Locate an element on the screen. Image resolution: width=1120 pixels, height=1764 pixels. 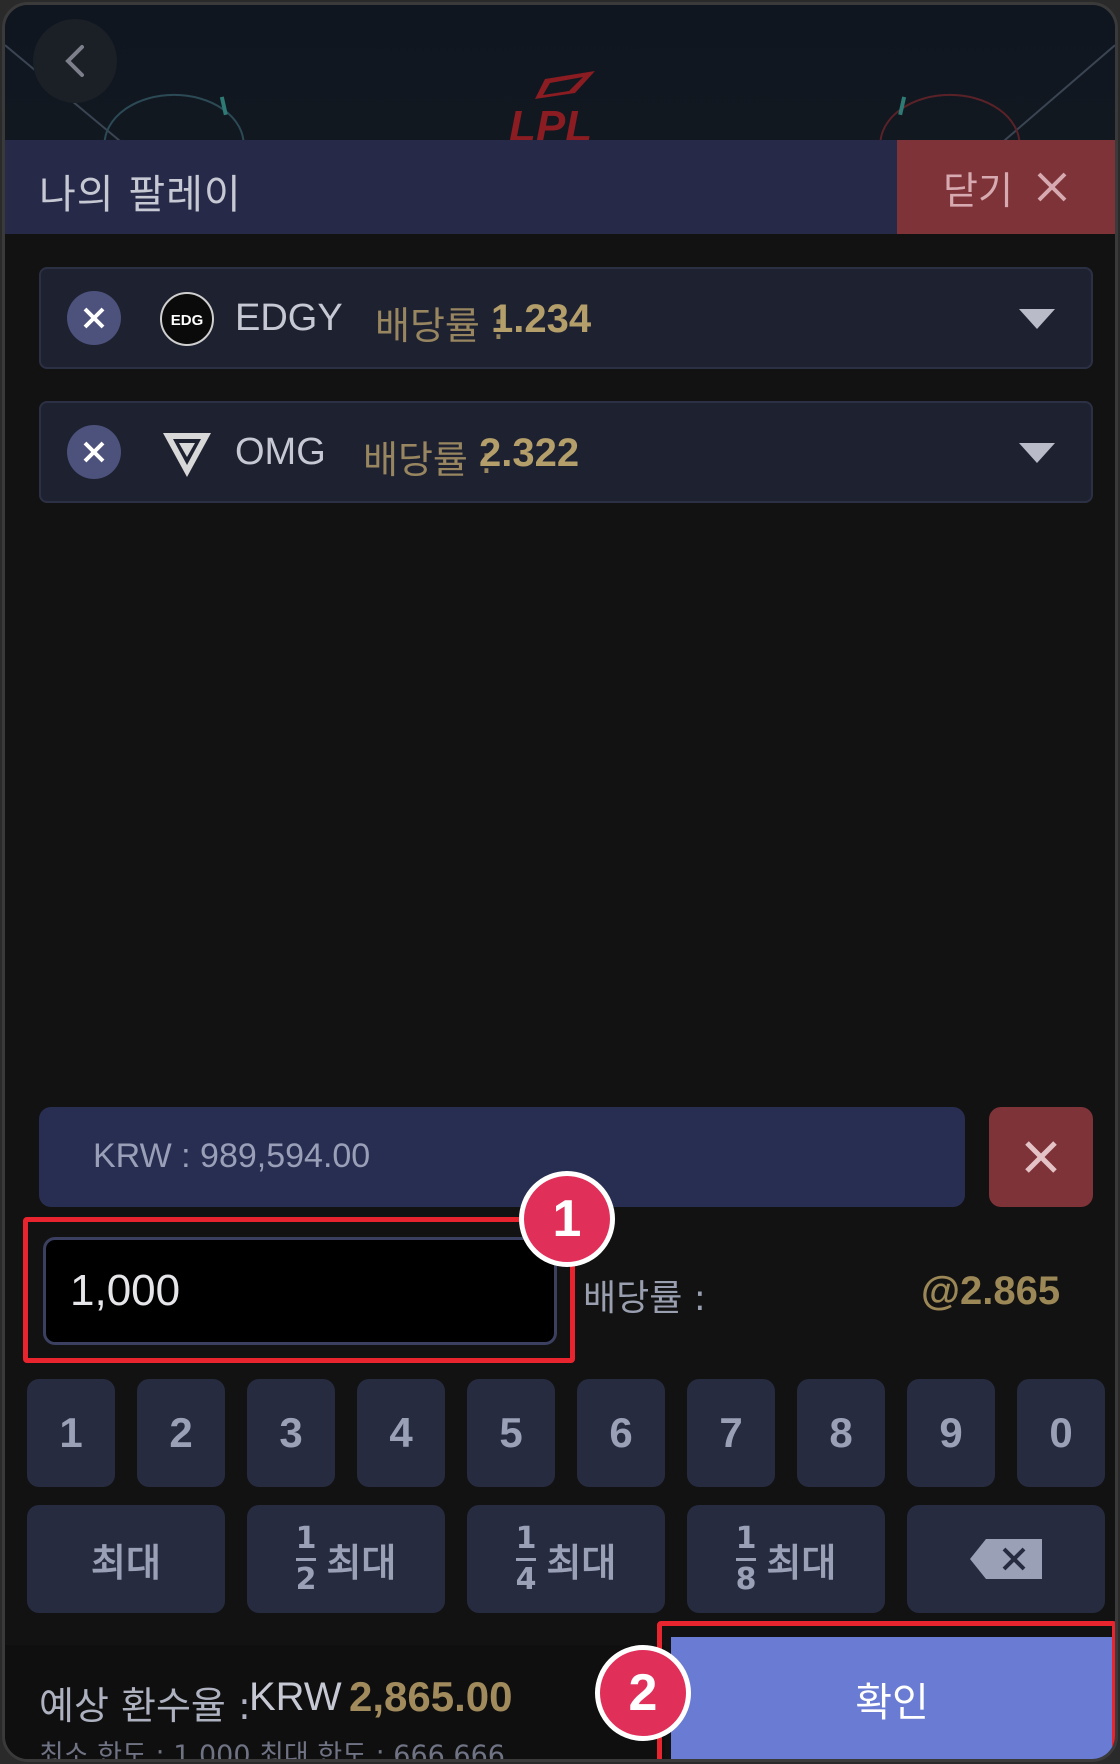
step1-badge: 1 is located at coordinates (567, 1219).